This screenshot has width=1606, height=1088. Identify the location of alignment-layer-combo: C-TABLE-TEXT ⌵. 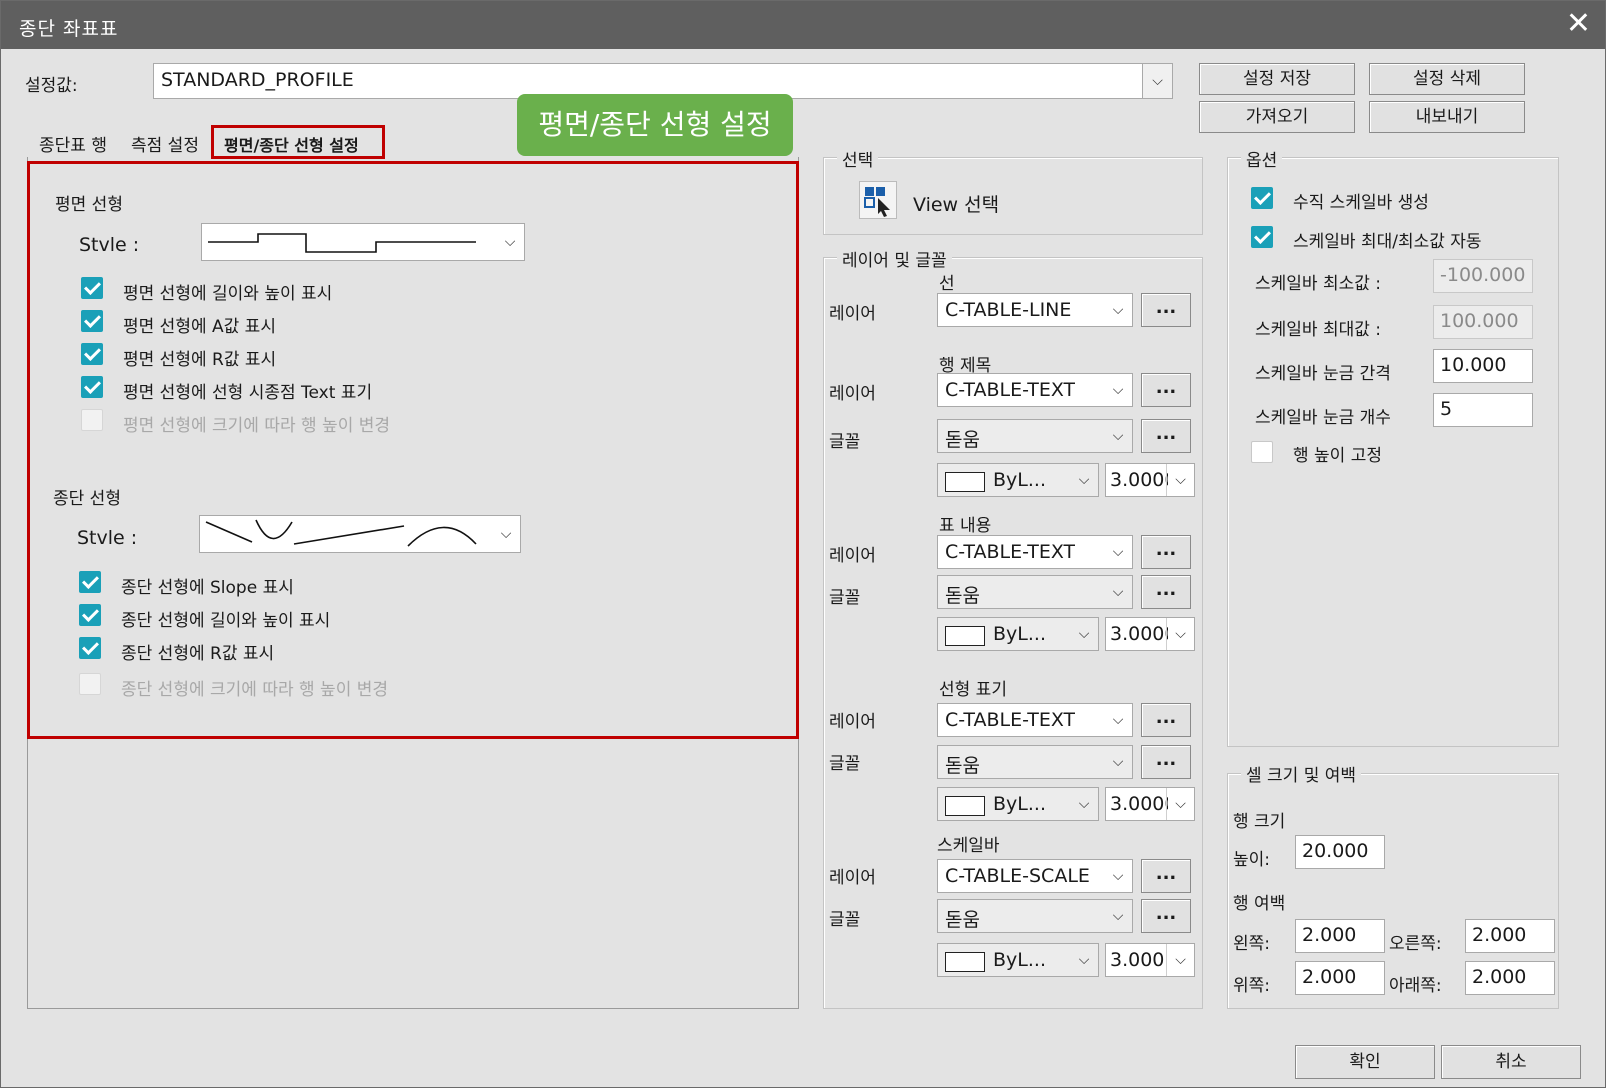
(1035, 720).